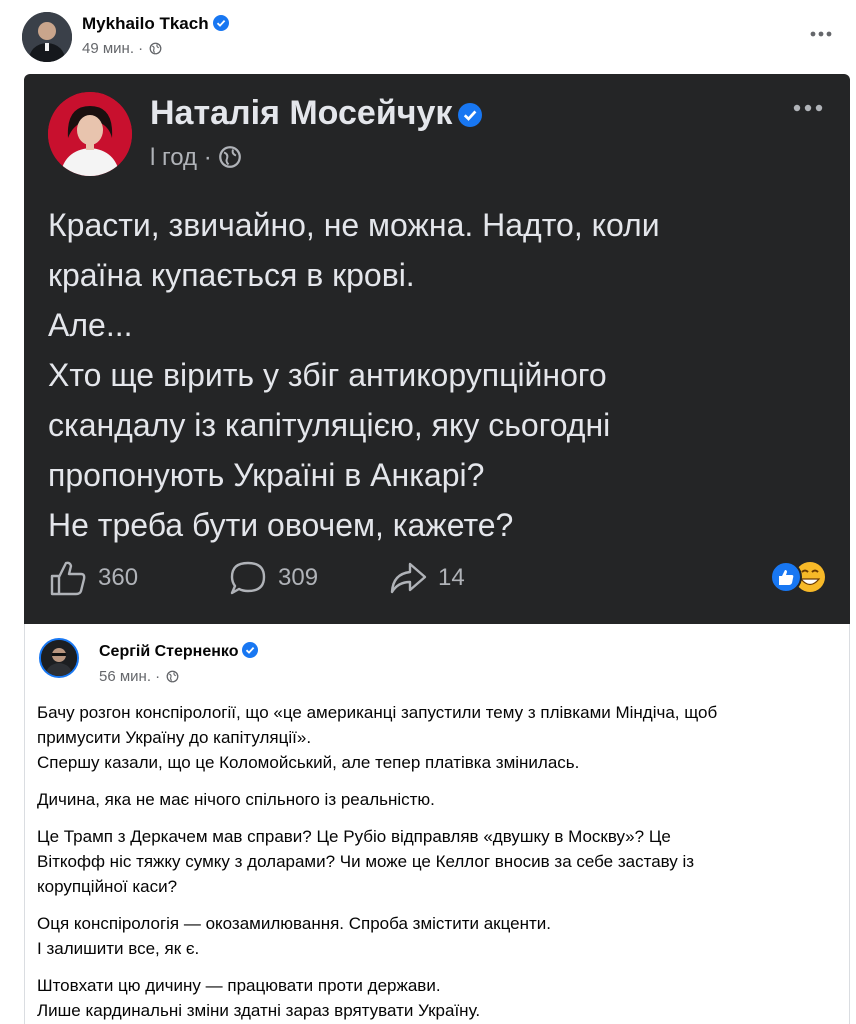 The height and width of the screenshot is (1024, 856). What do you see at coordinates (107, 886) in the screenshot?
I see `repost-text-line: корупційної каси?` at bounding box center [107, 886].